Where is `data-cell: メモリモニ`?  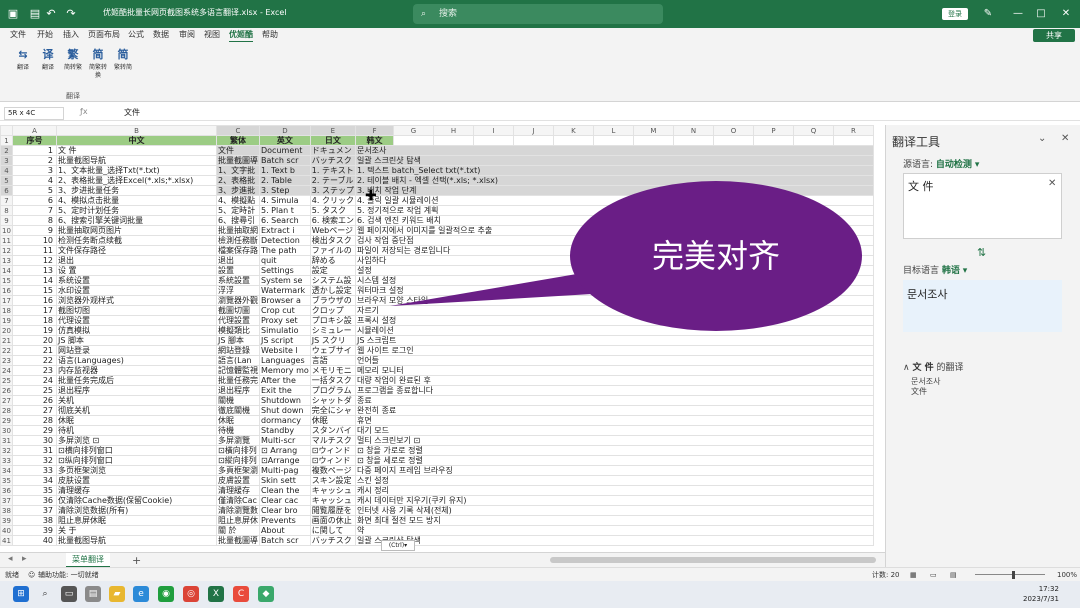
data-cell: メモリモニ is located at coordinates (332, 370).